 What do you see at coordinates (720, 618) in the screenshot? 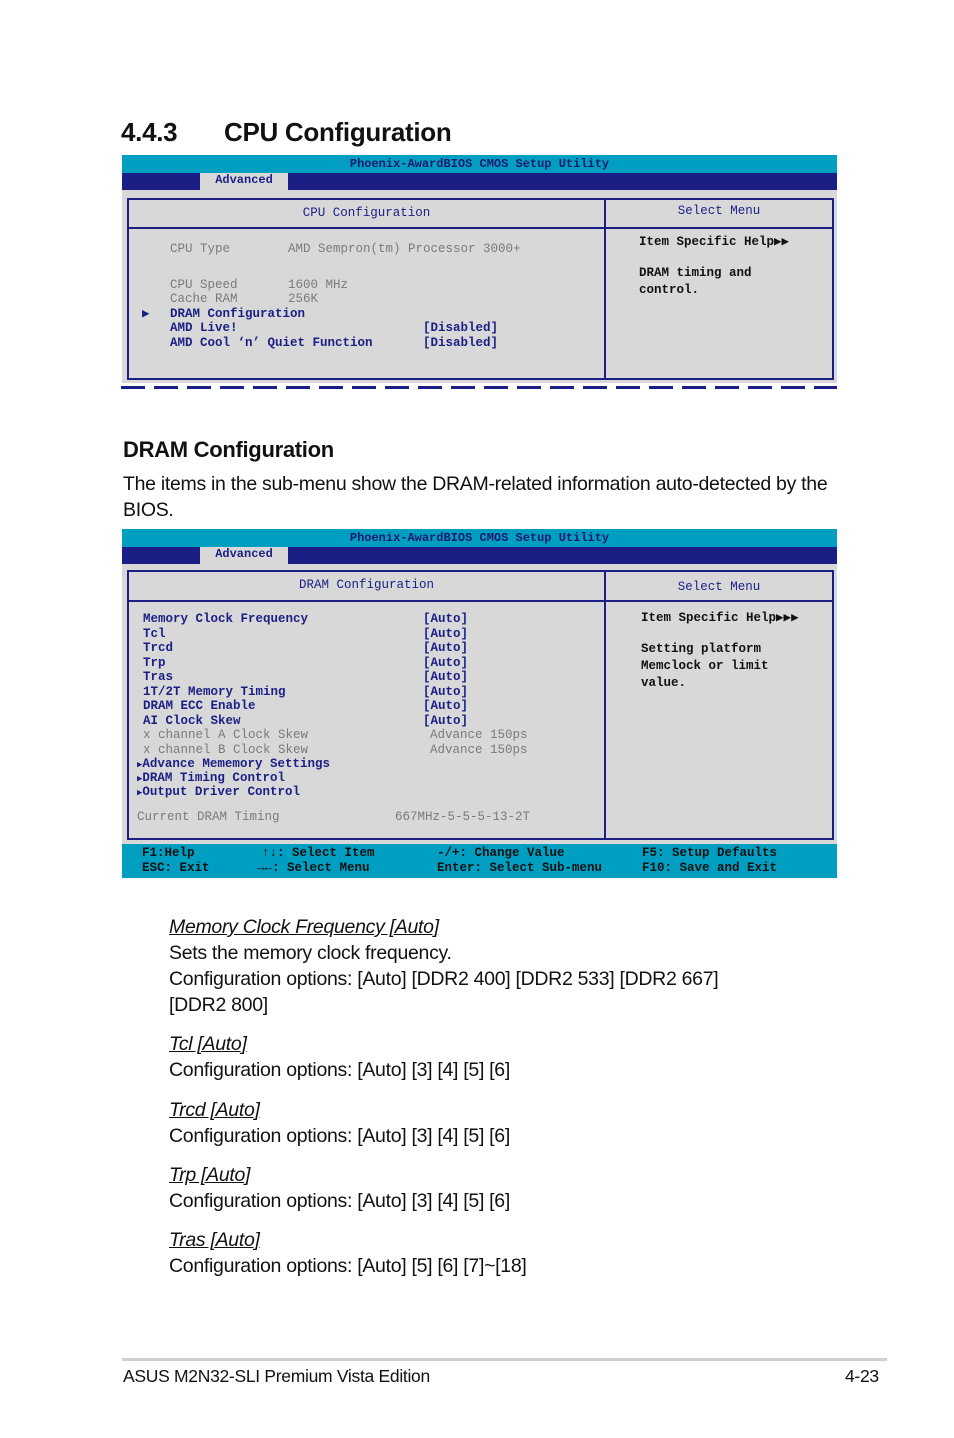
I see `help-heading: Item Specific Help▶▶▶` at bounding box center [720, 618].